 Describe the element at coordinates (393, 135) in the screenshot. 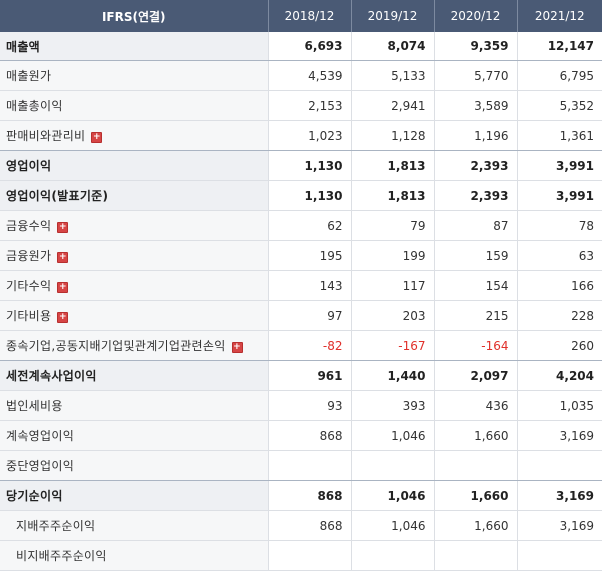

I see `value-cell: 1,128` at that location.